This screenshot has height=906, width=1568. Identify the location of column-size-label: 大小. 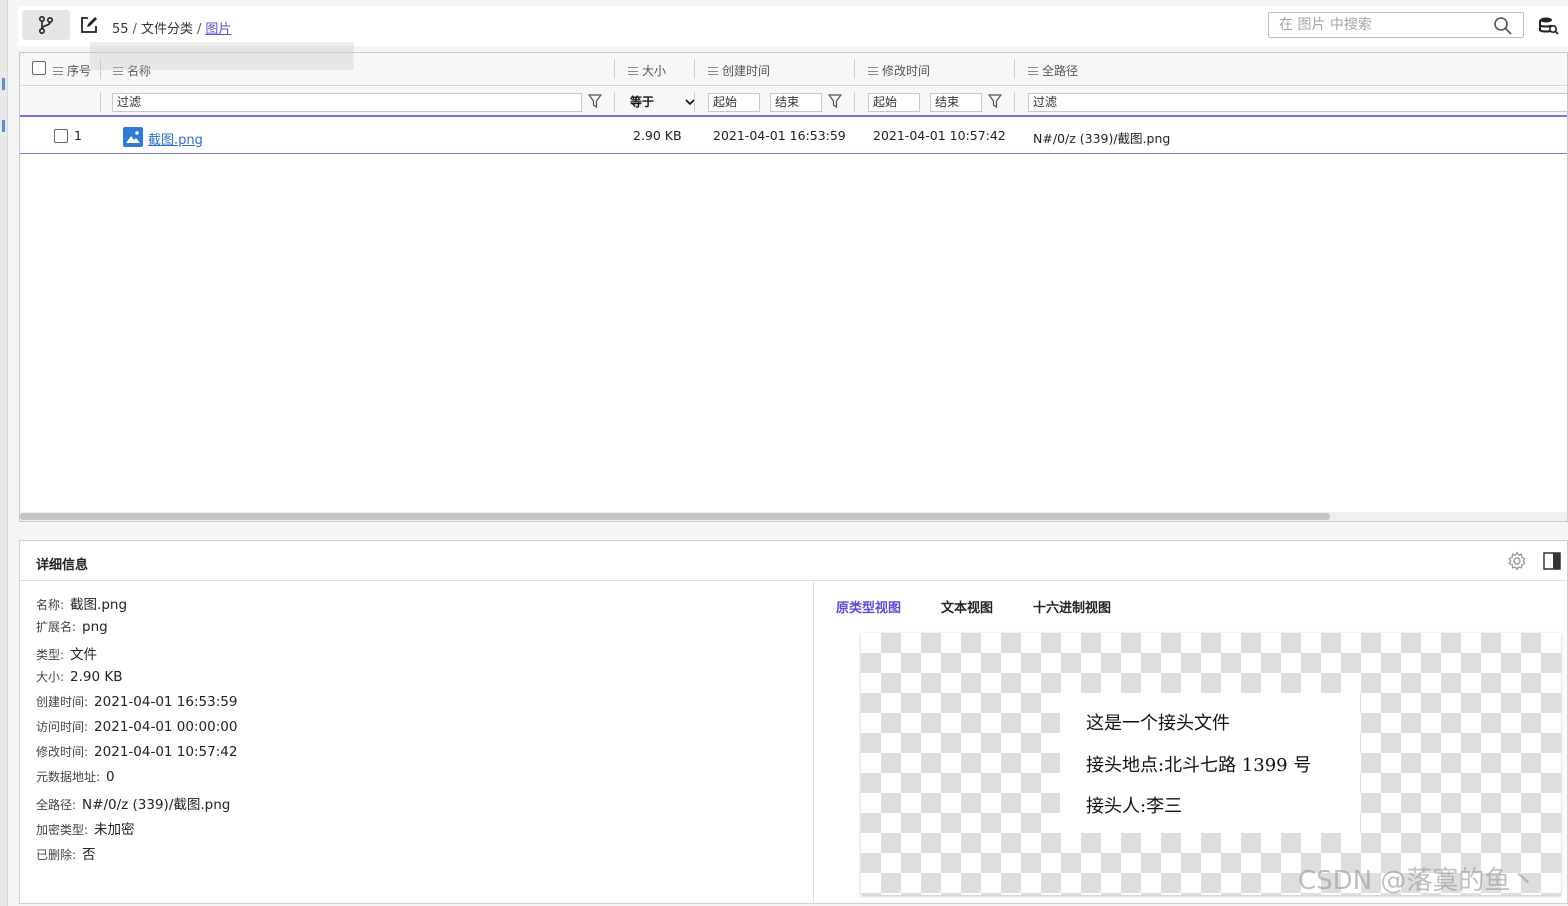
(654, 71).